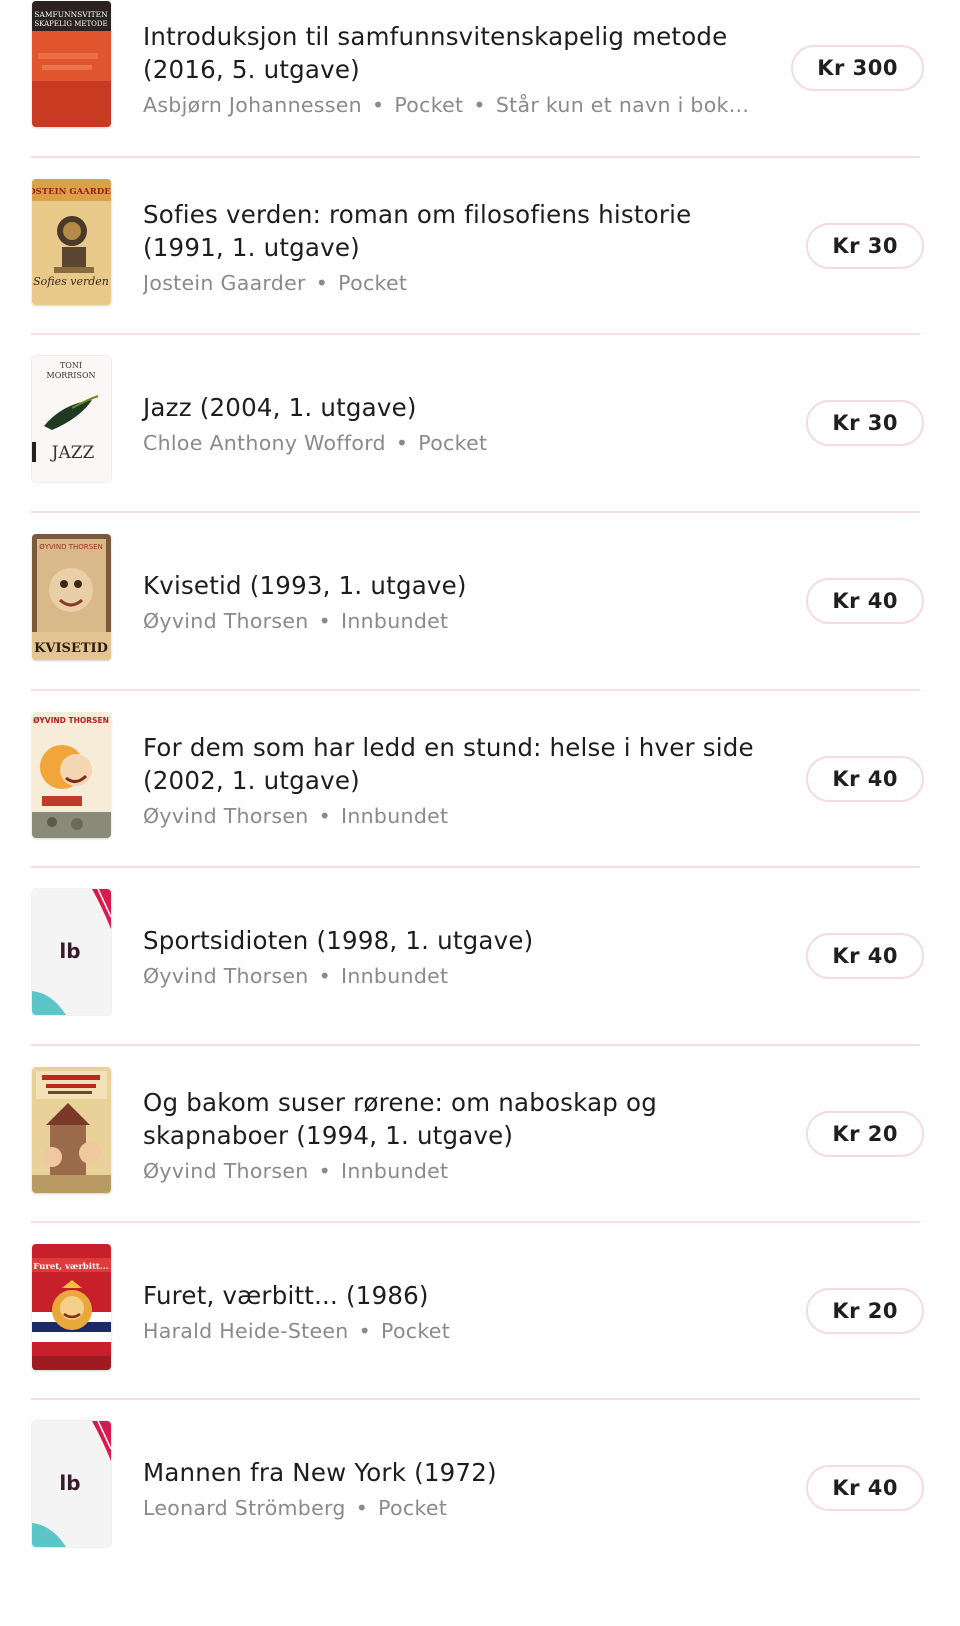  What do you see at coordinates (71, 375) in the screenshot?
I see `svg-text: MORRISON` at bounding box center [71, 375].